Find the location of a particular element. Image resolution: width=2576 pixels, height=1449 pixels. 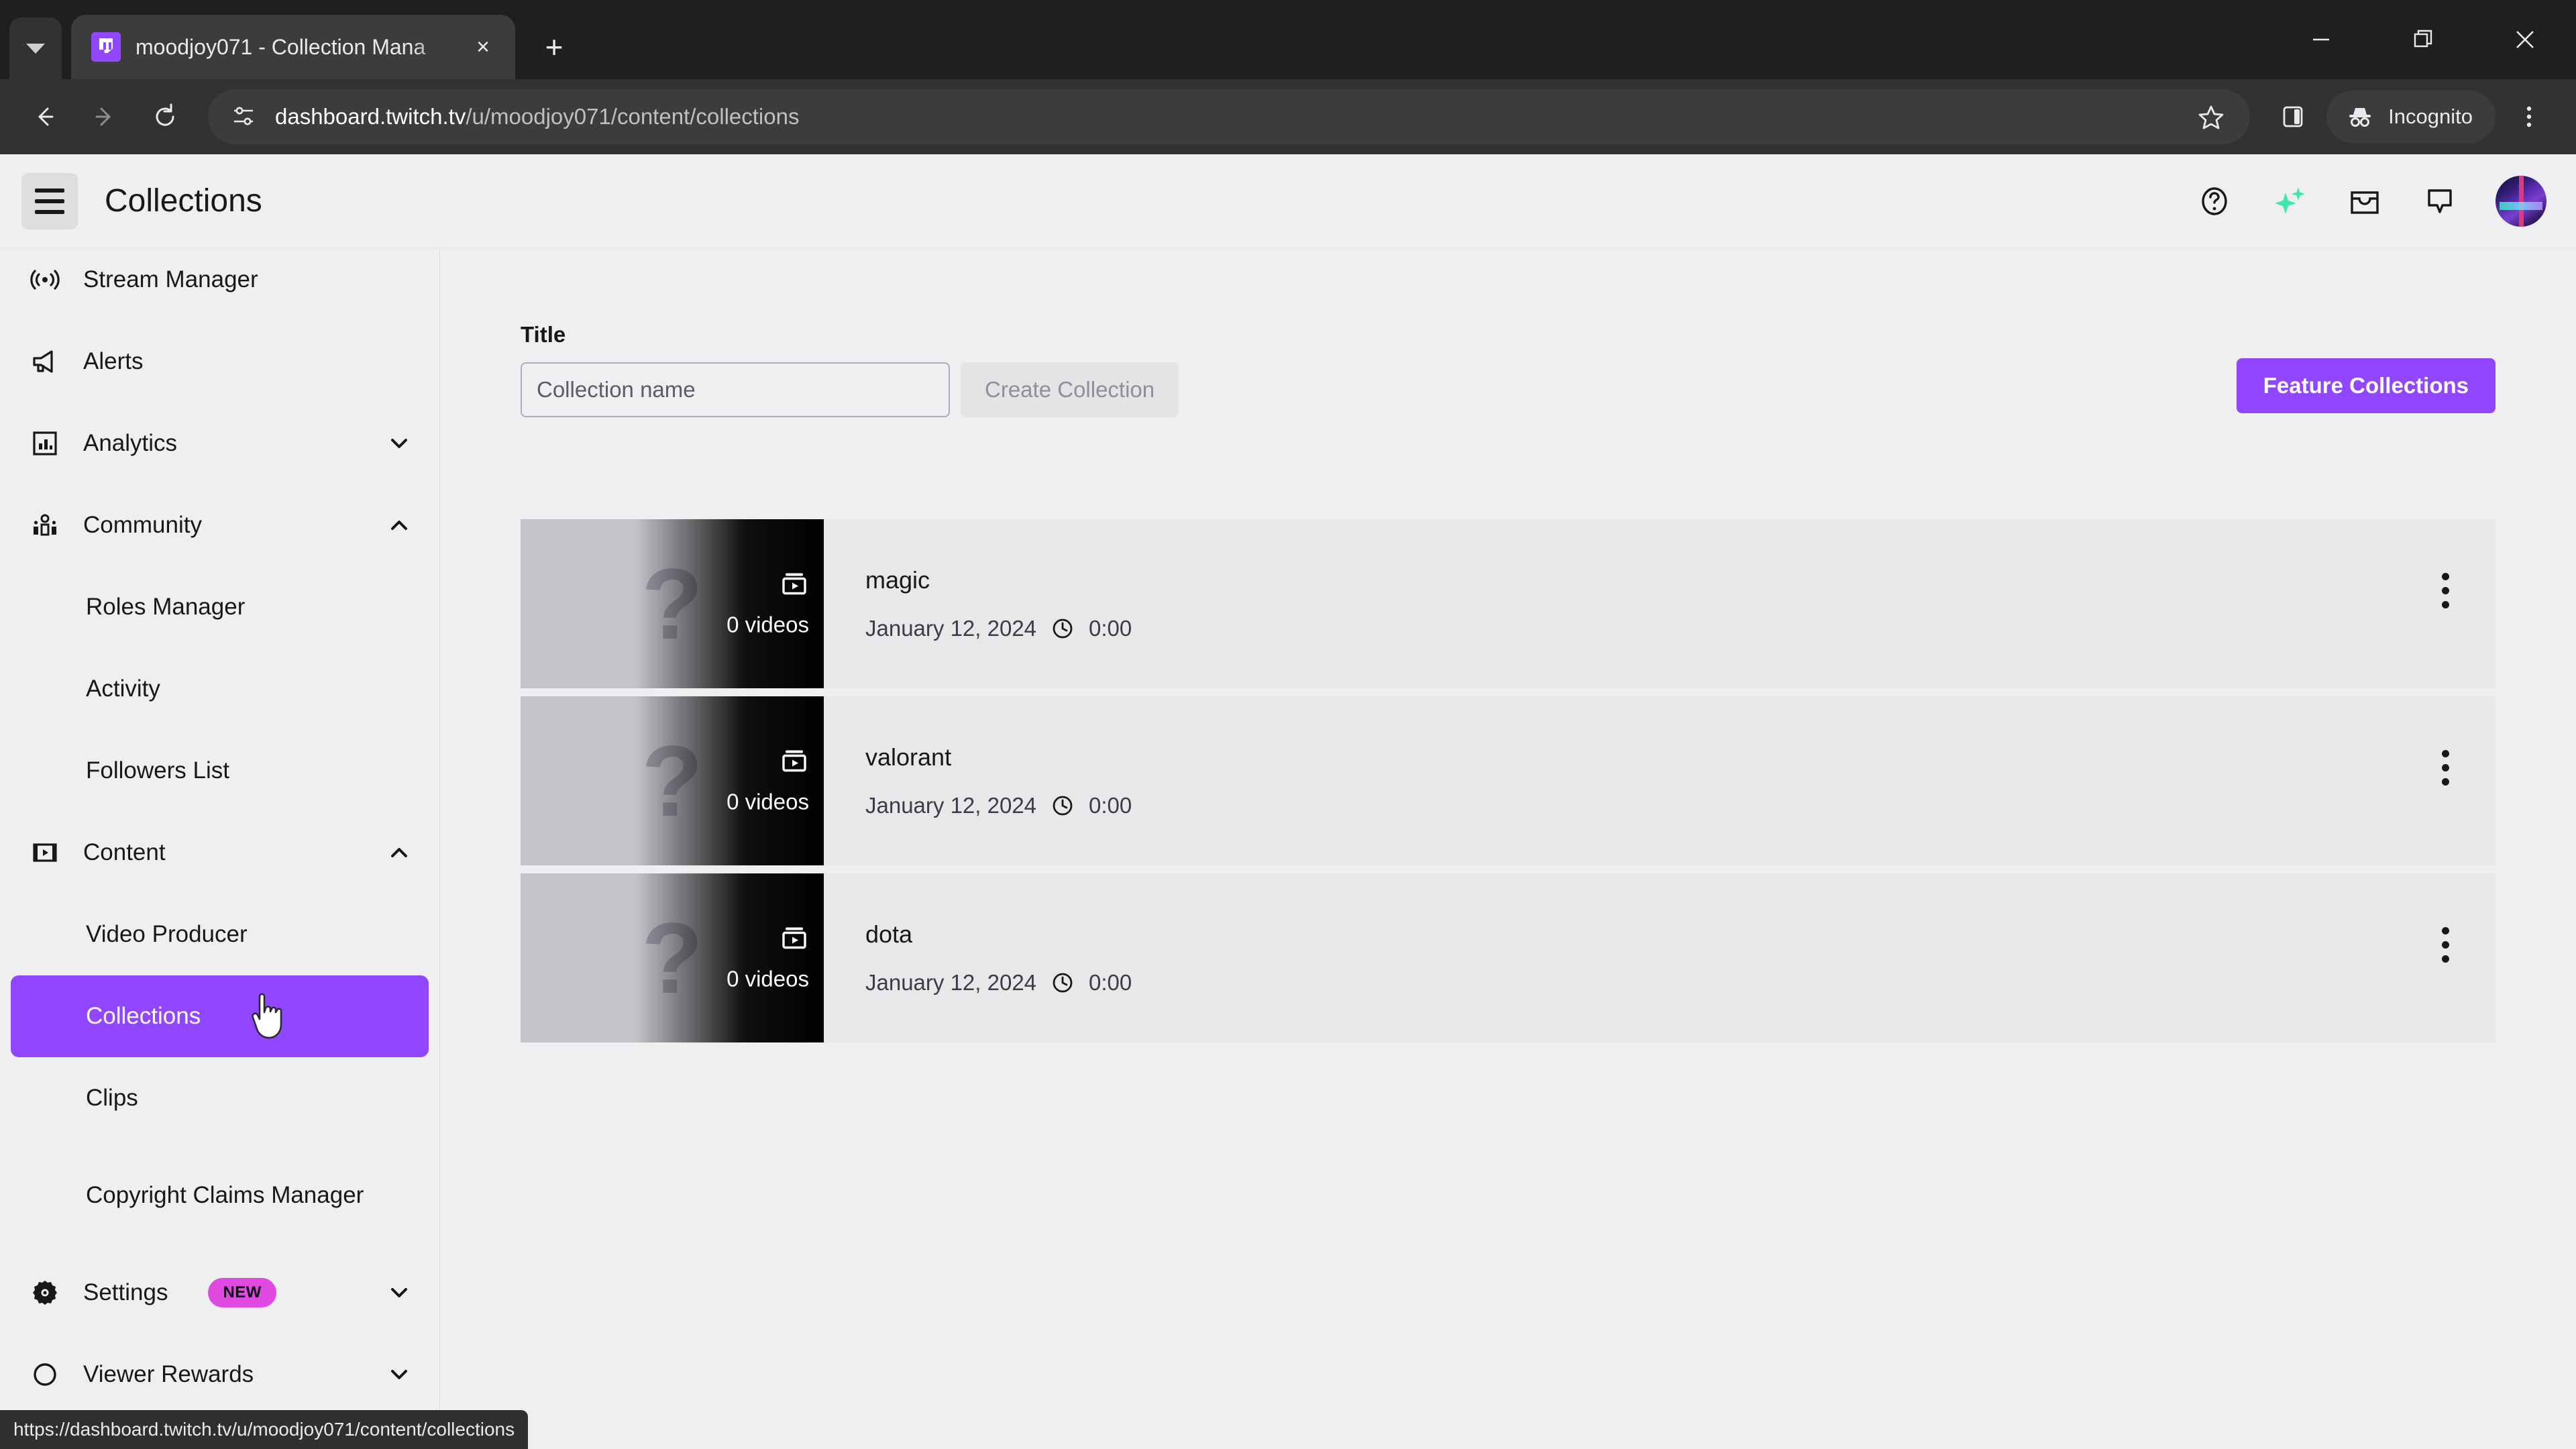

page-title: Collections is located at coordinates (183, 201).